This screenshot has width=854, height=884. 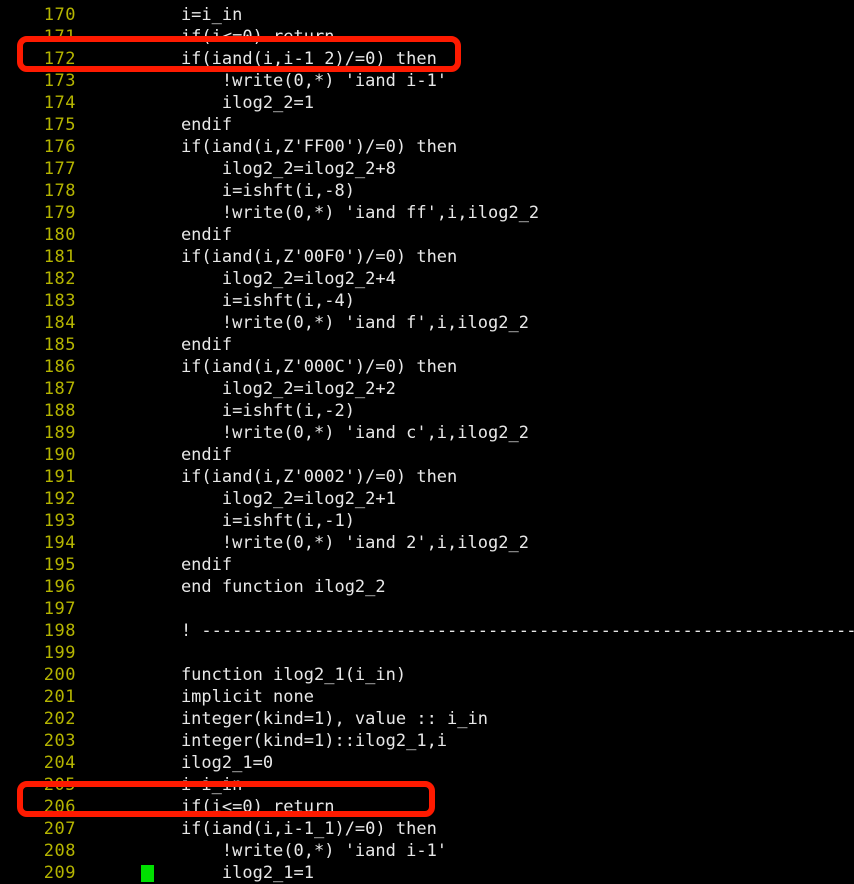 I want to click on line-text: i=ishft(i,-8), so click(x=247, y=191).